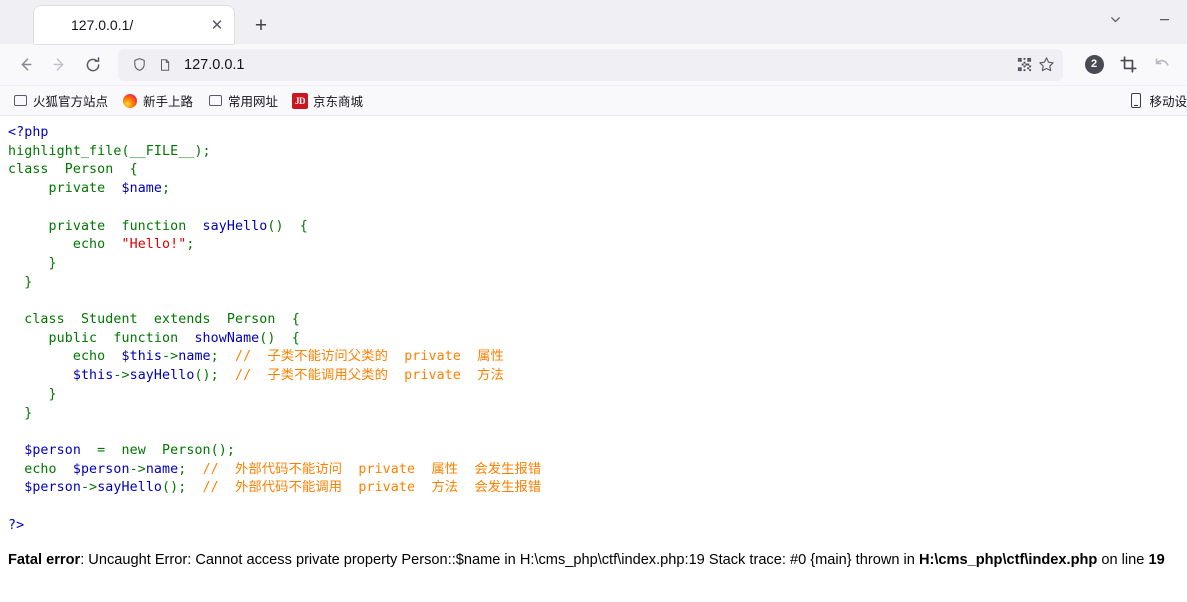 The width and height of the screenshot is (1187, 602). What do you see at coordinates (227, 338) in the screenshot?
I see `code-token: showName` at bounding box center [227, 338].